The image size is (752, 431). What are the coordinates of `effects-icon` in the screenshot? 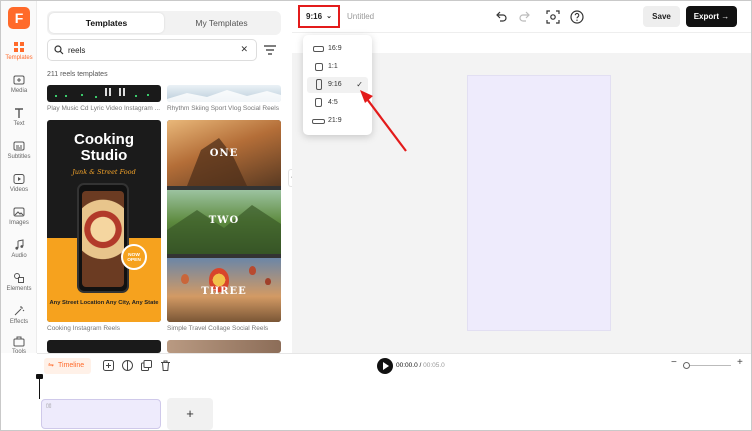 It's located at (19, 311).